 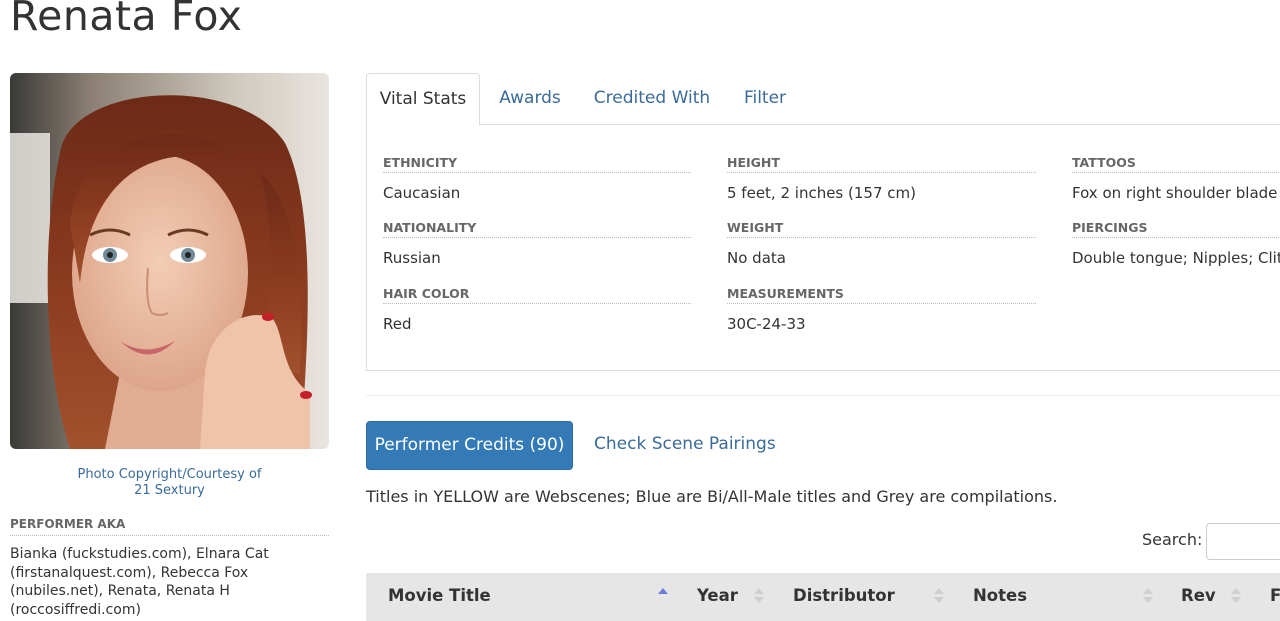 I want to click on tattoos-label: TATTOOS, so click(x=1176, y=164).